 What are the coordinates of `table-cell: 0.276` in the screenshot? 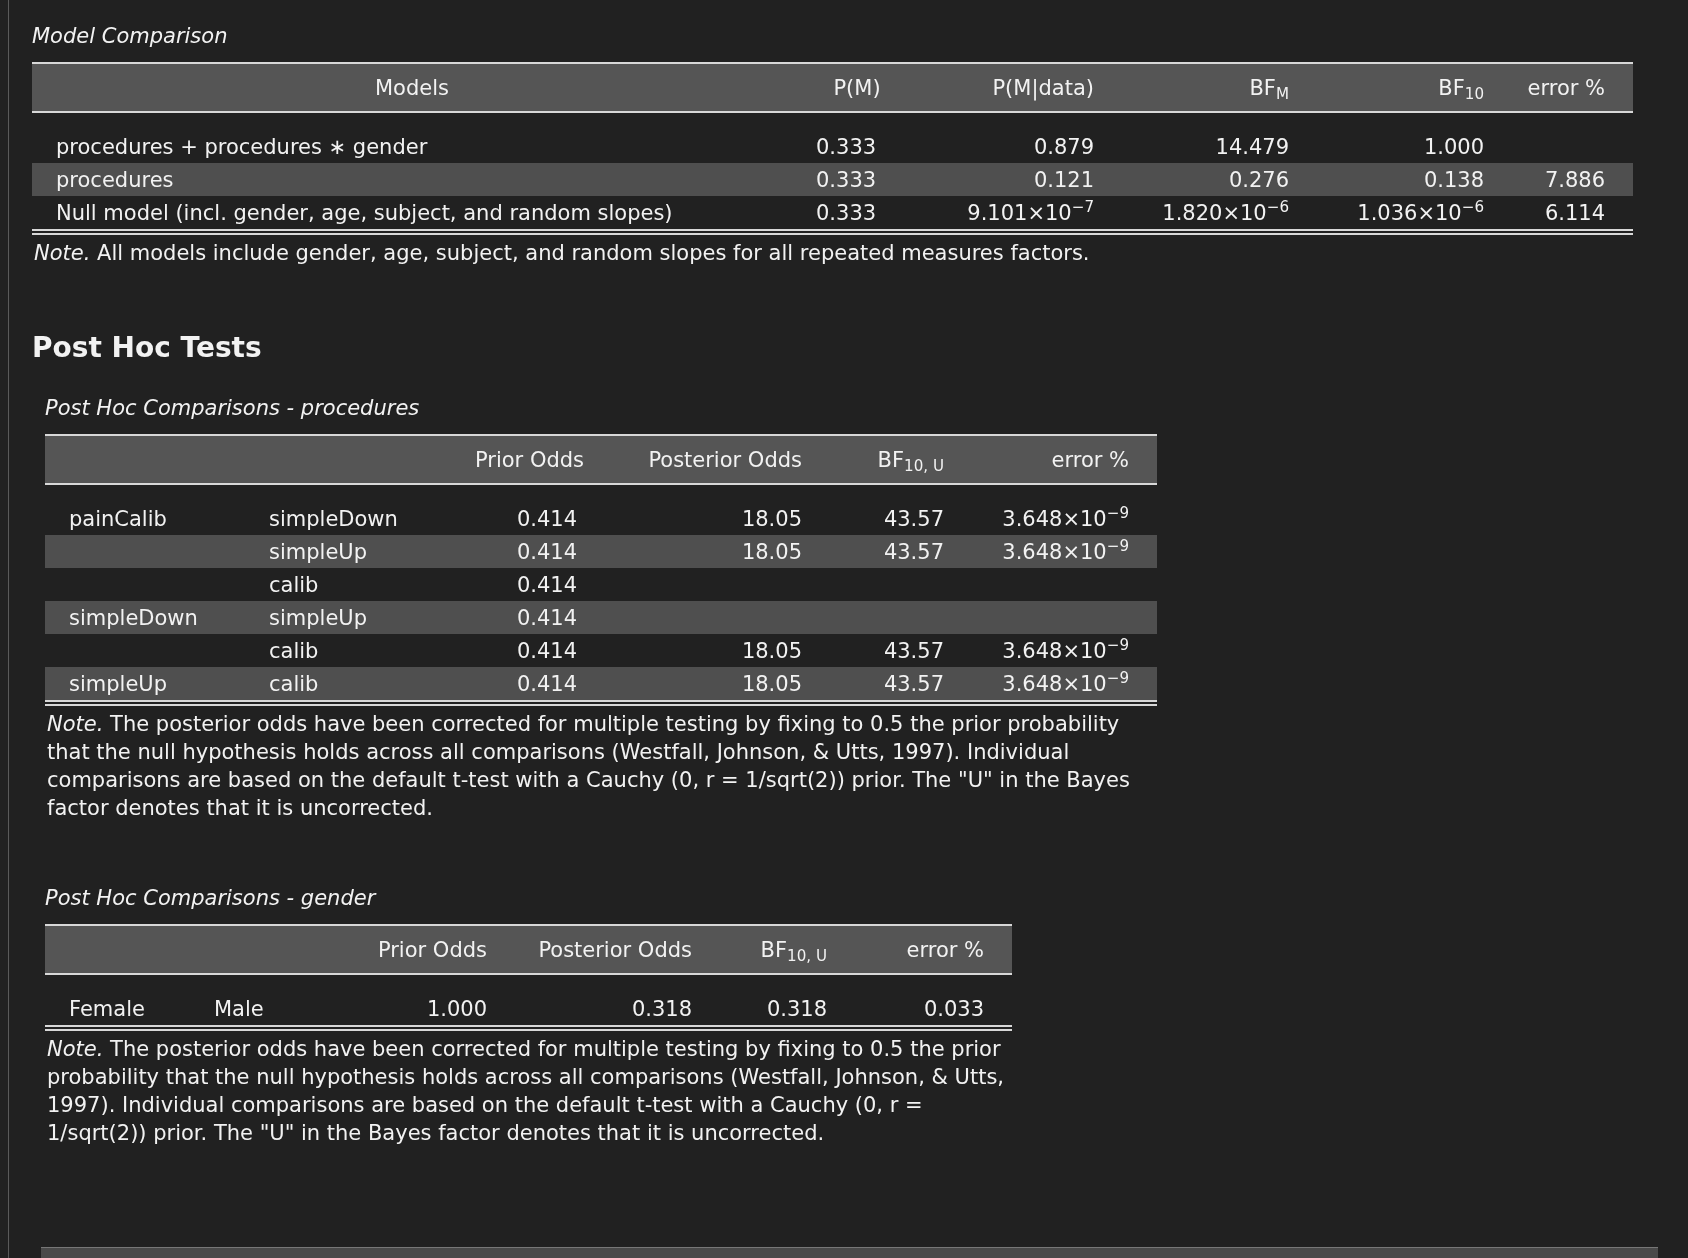 It's located at (1258, 179).